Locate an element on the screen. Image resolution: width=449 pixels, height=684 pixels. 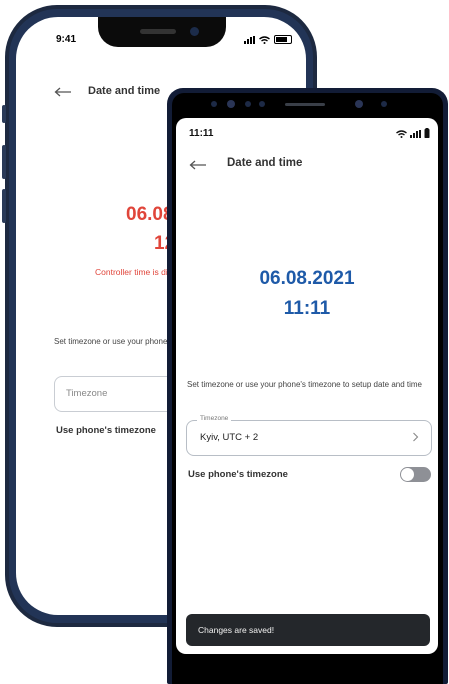
mute-switch is located at coordinates (4, 114).